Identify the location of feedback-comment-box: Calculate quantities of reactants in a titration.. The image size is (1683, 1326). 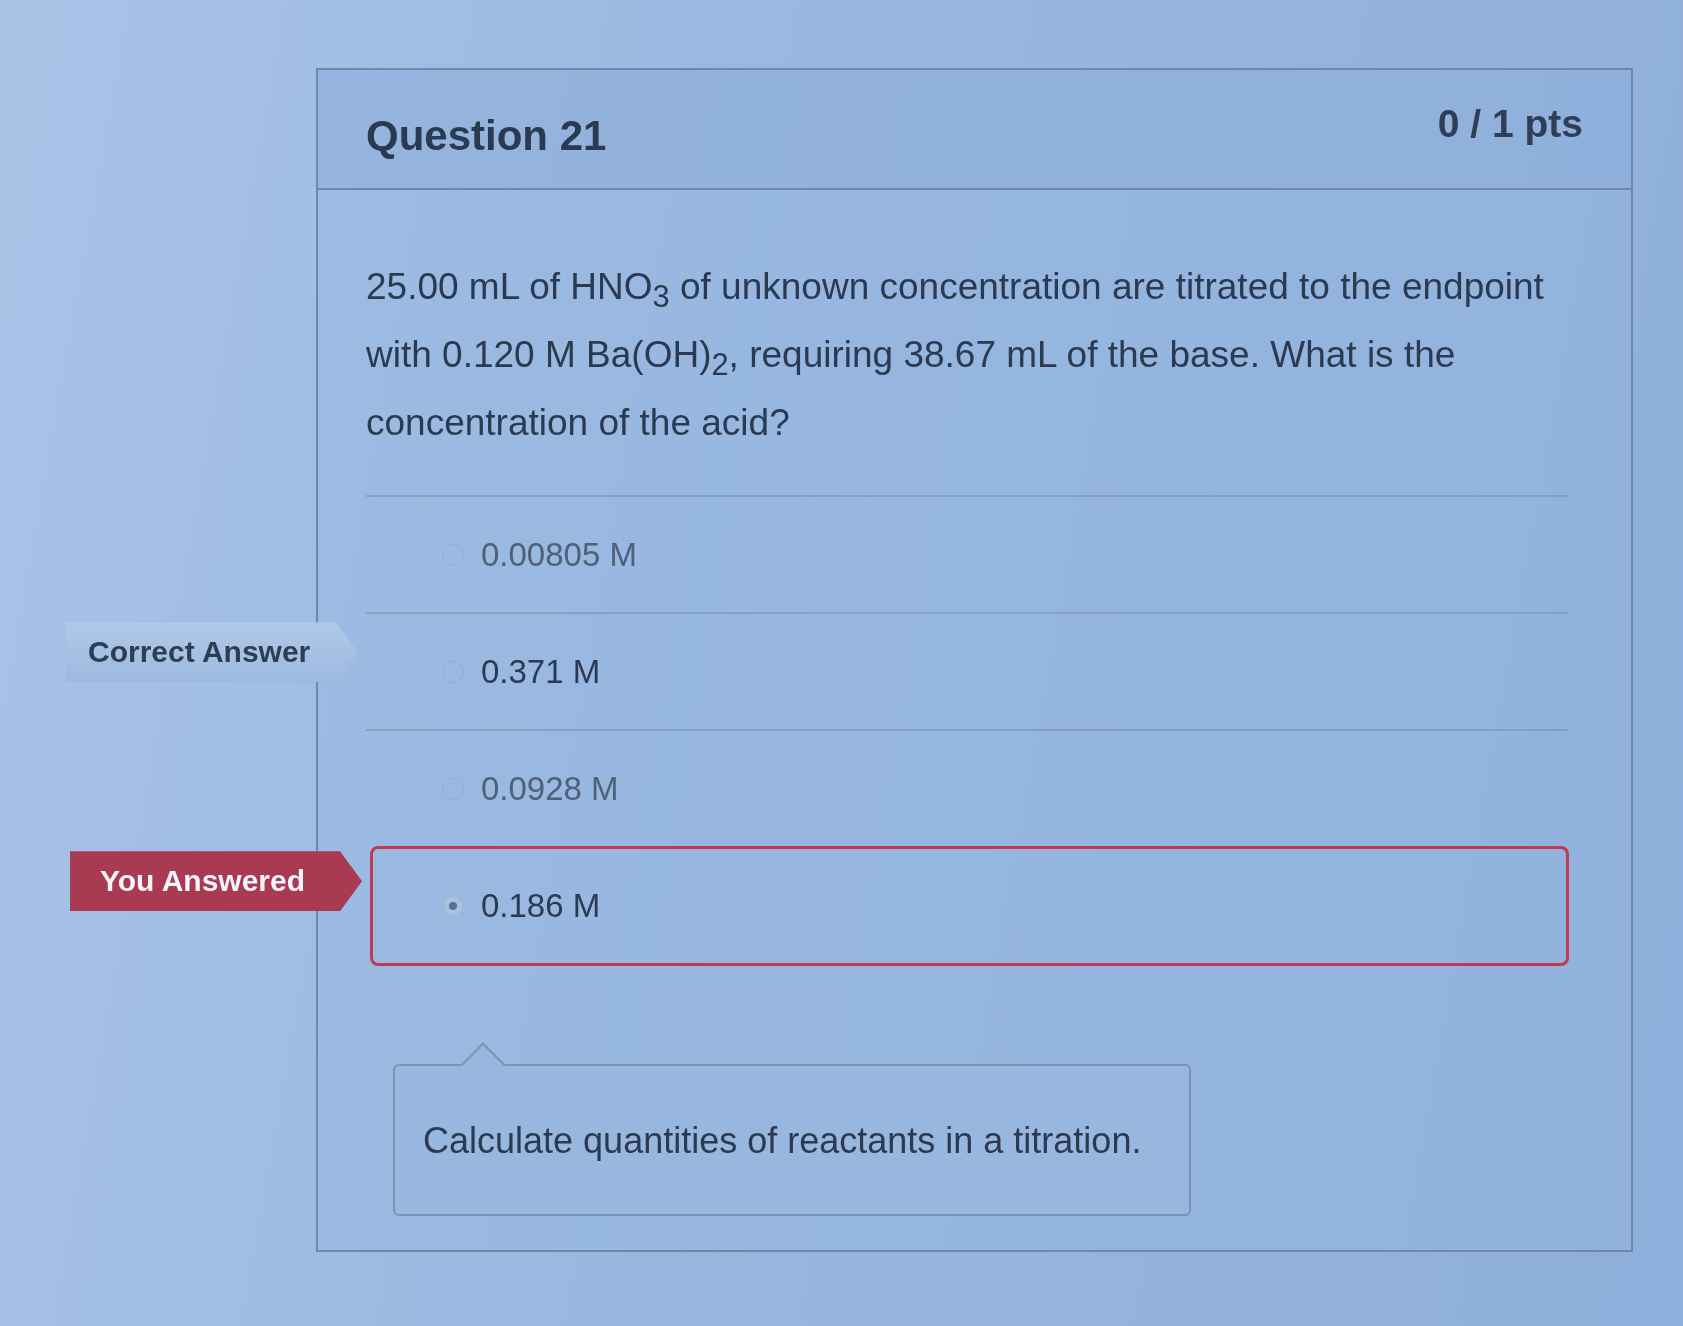
(792, 1129).